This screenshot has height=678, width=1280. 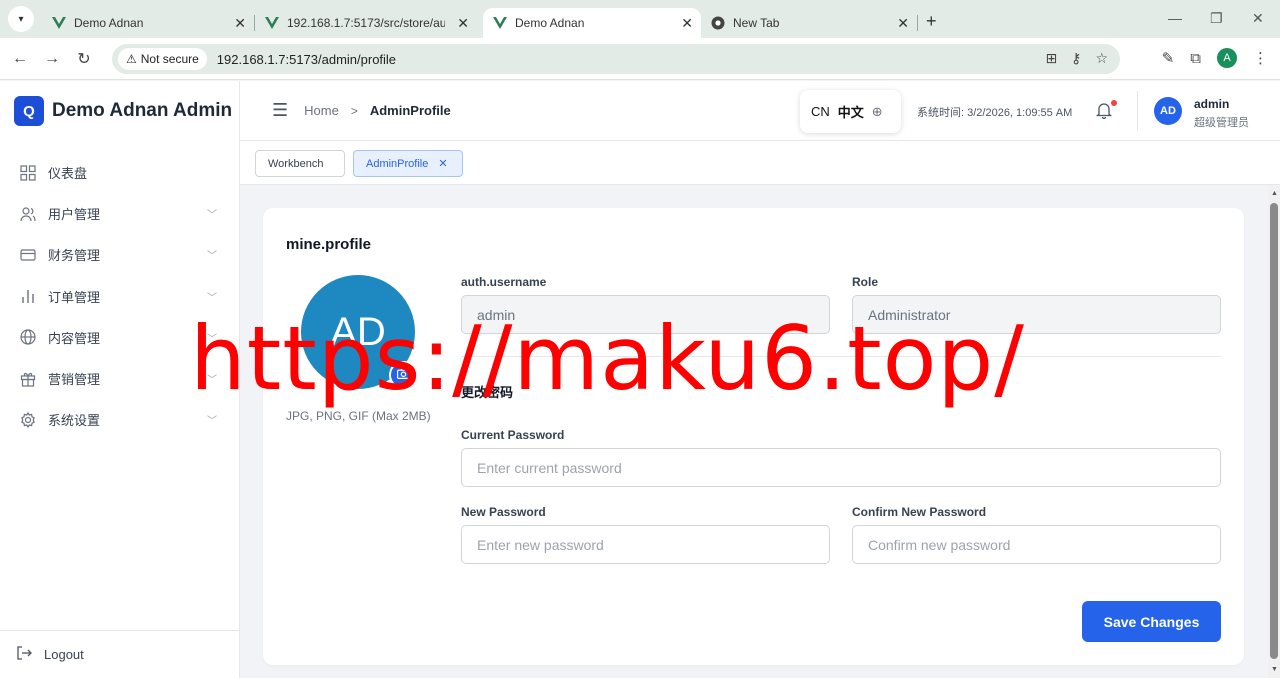 I want to click on star-icon: ☆, so click(x=1101, y=58).